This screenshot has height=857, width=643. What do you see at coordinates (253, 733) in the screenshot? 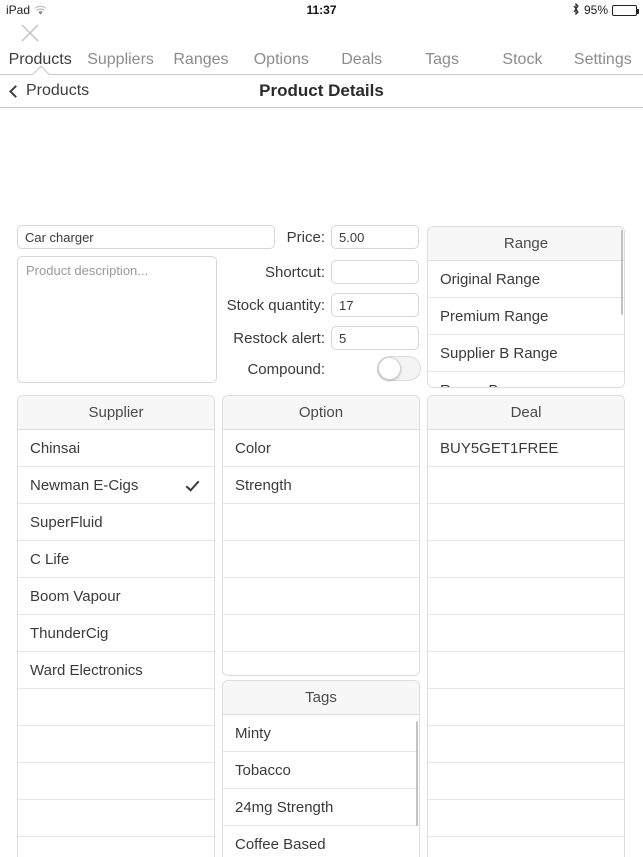
I see `list-item-label: Minty` at bounding box center [253, 733].